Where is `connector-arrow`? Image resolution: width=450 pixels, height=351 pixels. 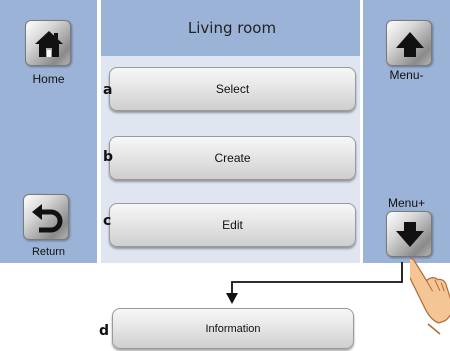 connector-arrow is located at coordinates (314, 283).